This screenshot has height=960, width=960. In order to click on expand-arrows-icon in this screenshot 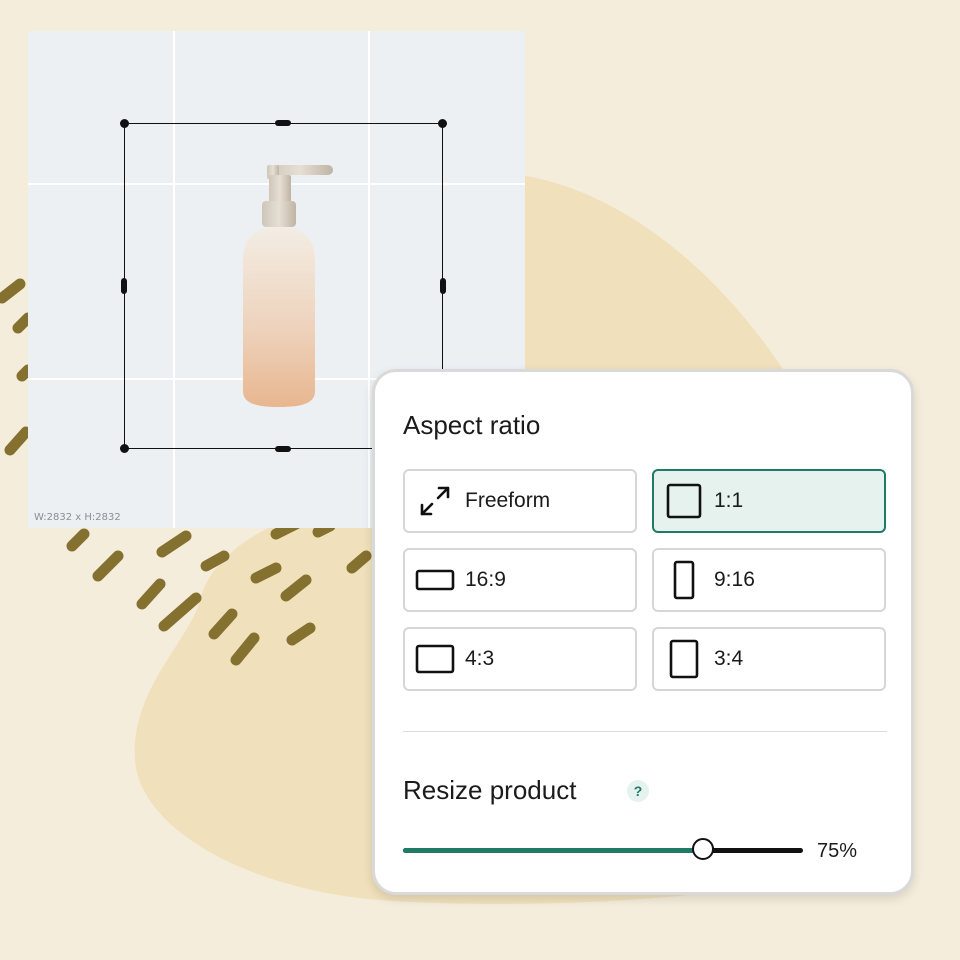, I will do `click(435, 501)`.